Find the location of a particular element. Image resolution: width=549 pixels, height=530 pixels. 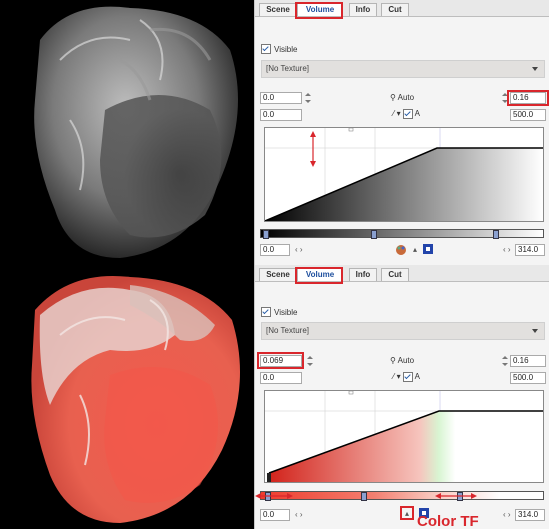

highlight-color-tf-button is located at coordinates (407, 513).